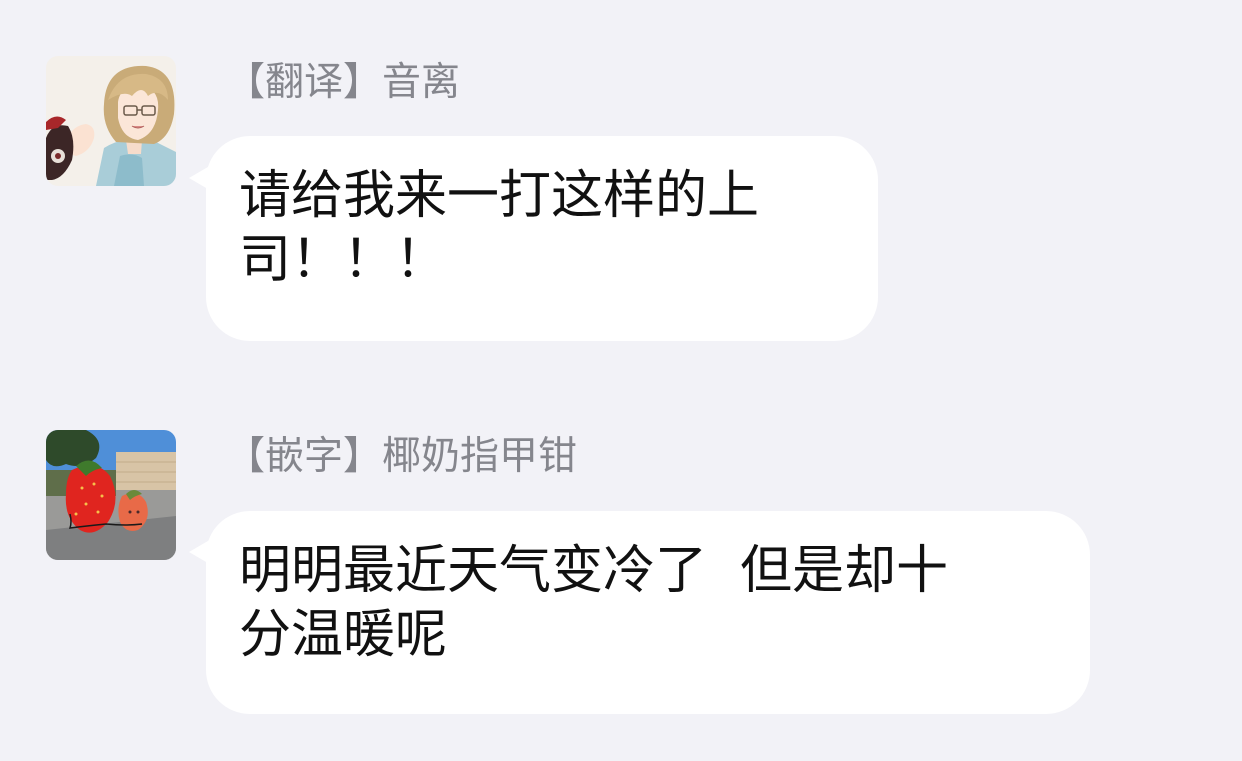  I want to click on avatar, so click(111, 495).